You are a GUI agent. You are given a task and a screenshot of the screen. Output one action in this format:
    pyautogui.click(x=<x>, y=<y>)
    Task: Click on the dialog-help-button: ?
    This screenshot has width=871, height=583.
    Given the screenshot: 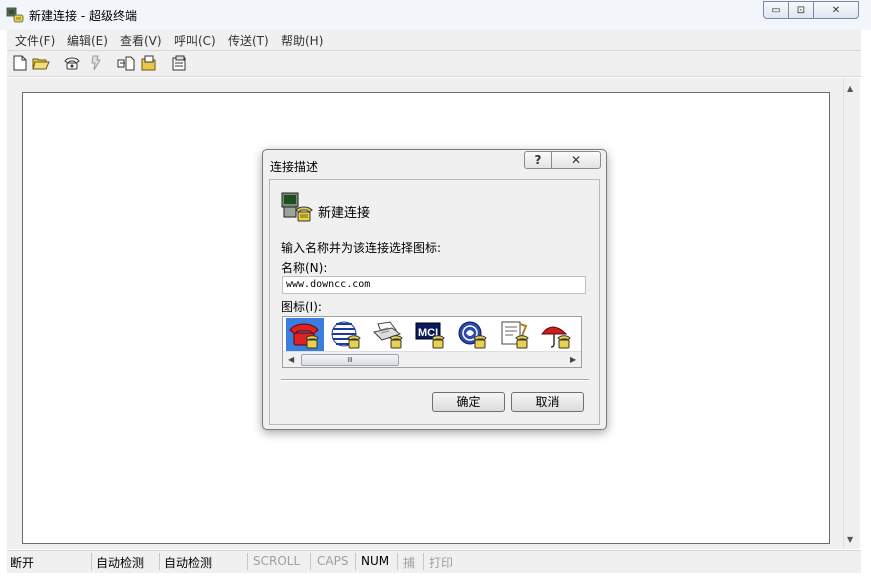 What is the action you would take?
    pyautogui.click(x=538, y=160)
    